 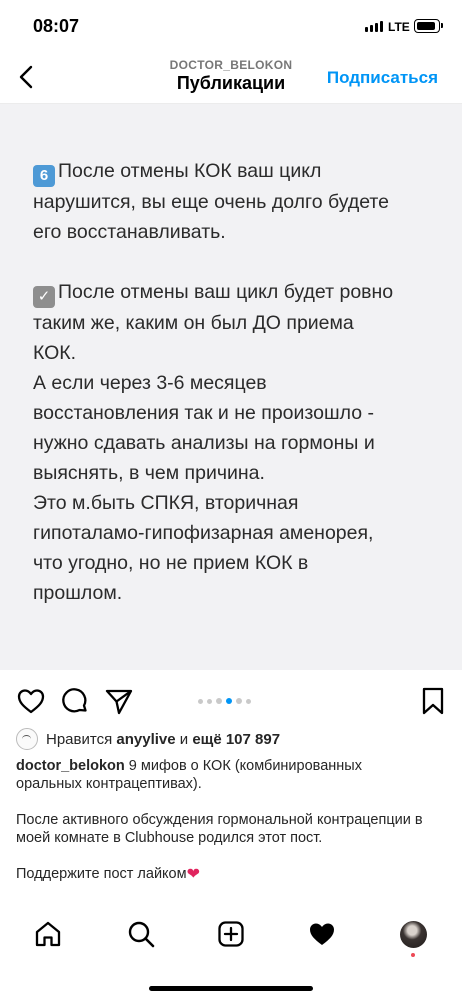 What do you see at coordinates (413, 934) in the screenshot?
I see `profile-avatar` at bounding box center [413, 934].